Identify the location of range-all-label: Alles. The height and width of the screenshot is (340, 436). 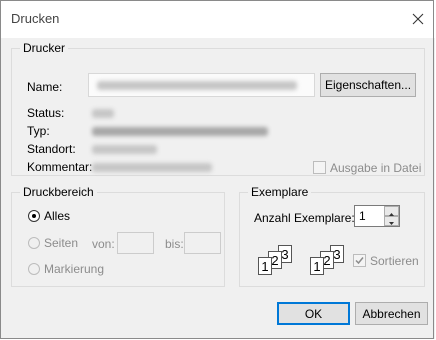
(57, 216).